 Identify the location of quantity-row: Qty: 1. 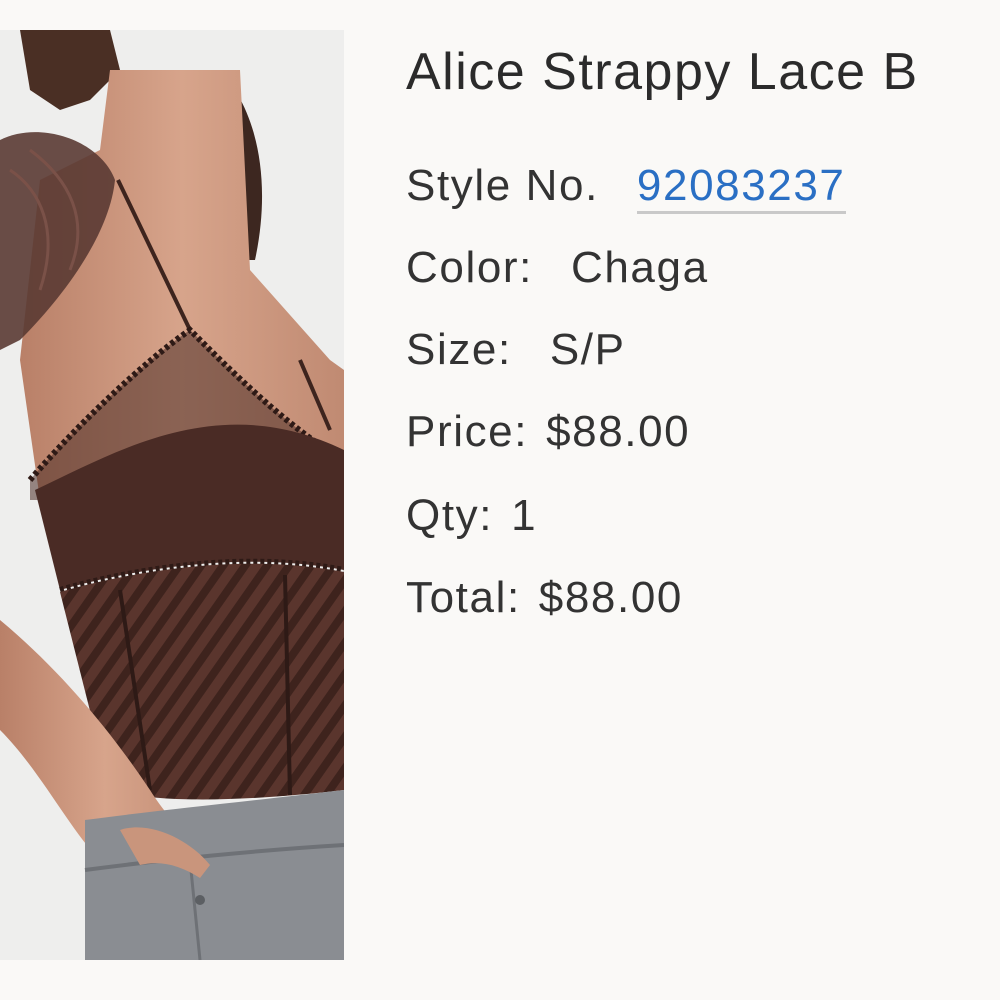
(471, 516).